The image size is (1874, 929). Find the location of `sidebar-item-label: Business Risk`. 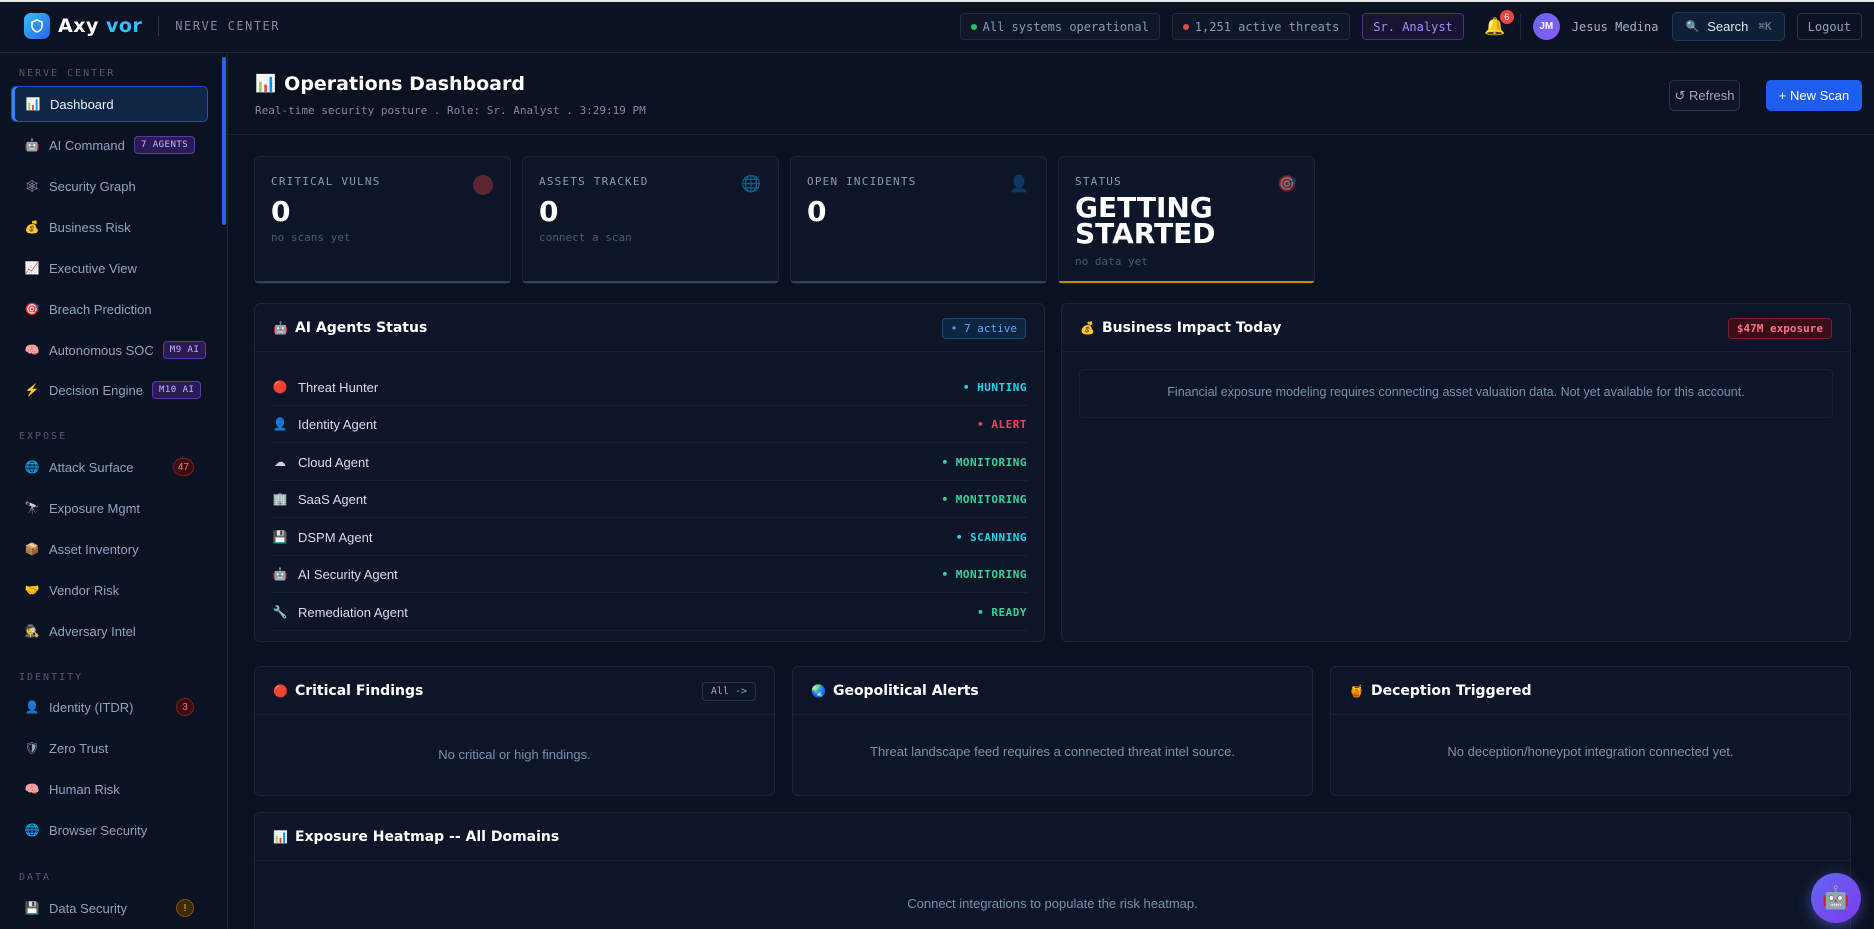

sidebar-item-label: Business Risk is located at coordinates (90, 227).